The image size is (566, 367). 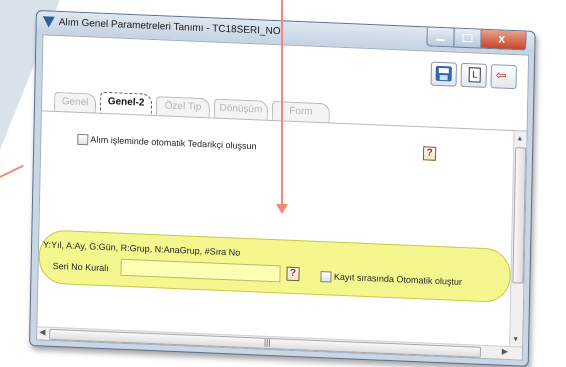 I want to click on l-button: L, so click(x=473, y=75).